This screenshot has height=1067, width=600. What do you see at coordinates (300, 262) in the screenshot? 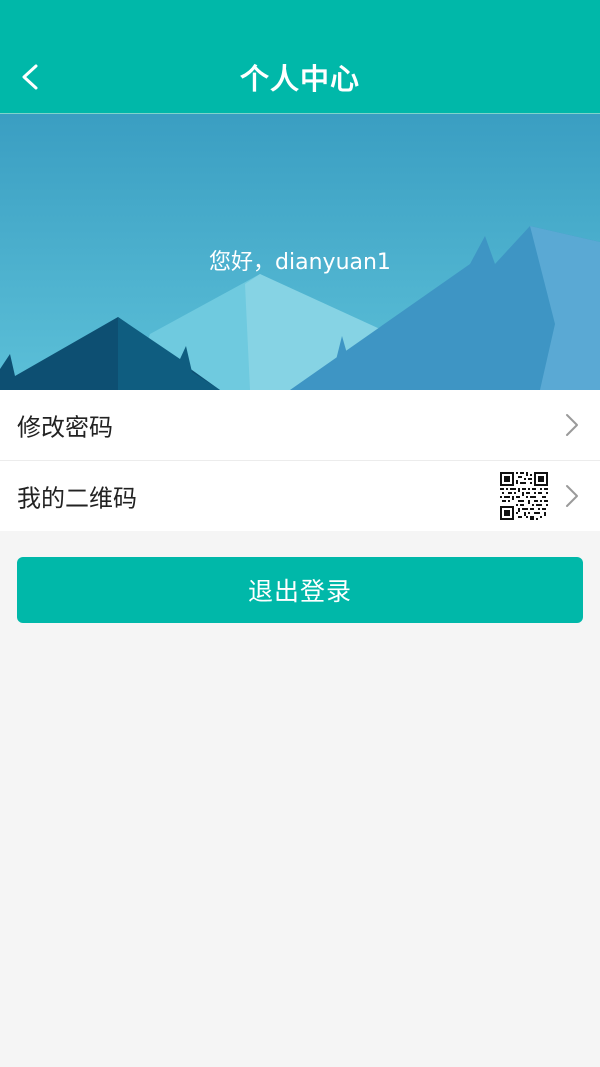
I see `greeting-text: 您好，dianyuan1` at bounding box center [300, 262].